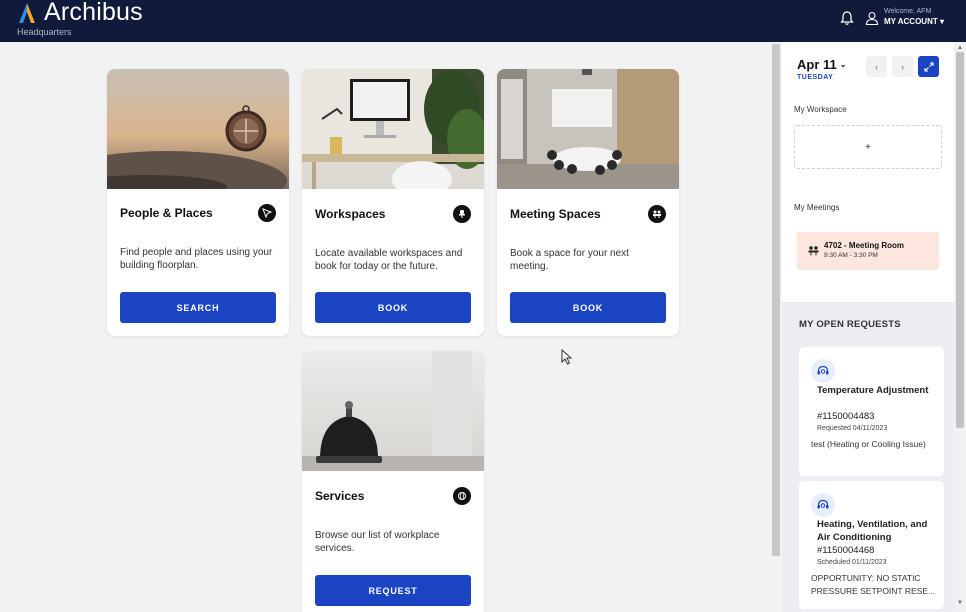 This screenshot has height=612, width=966. I want to click on compass-image, so click(198, 129).